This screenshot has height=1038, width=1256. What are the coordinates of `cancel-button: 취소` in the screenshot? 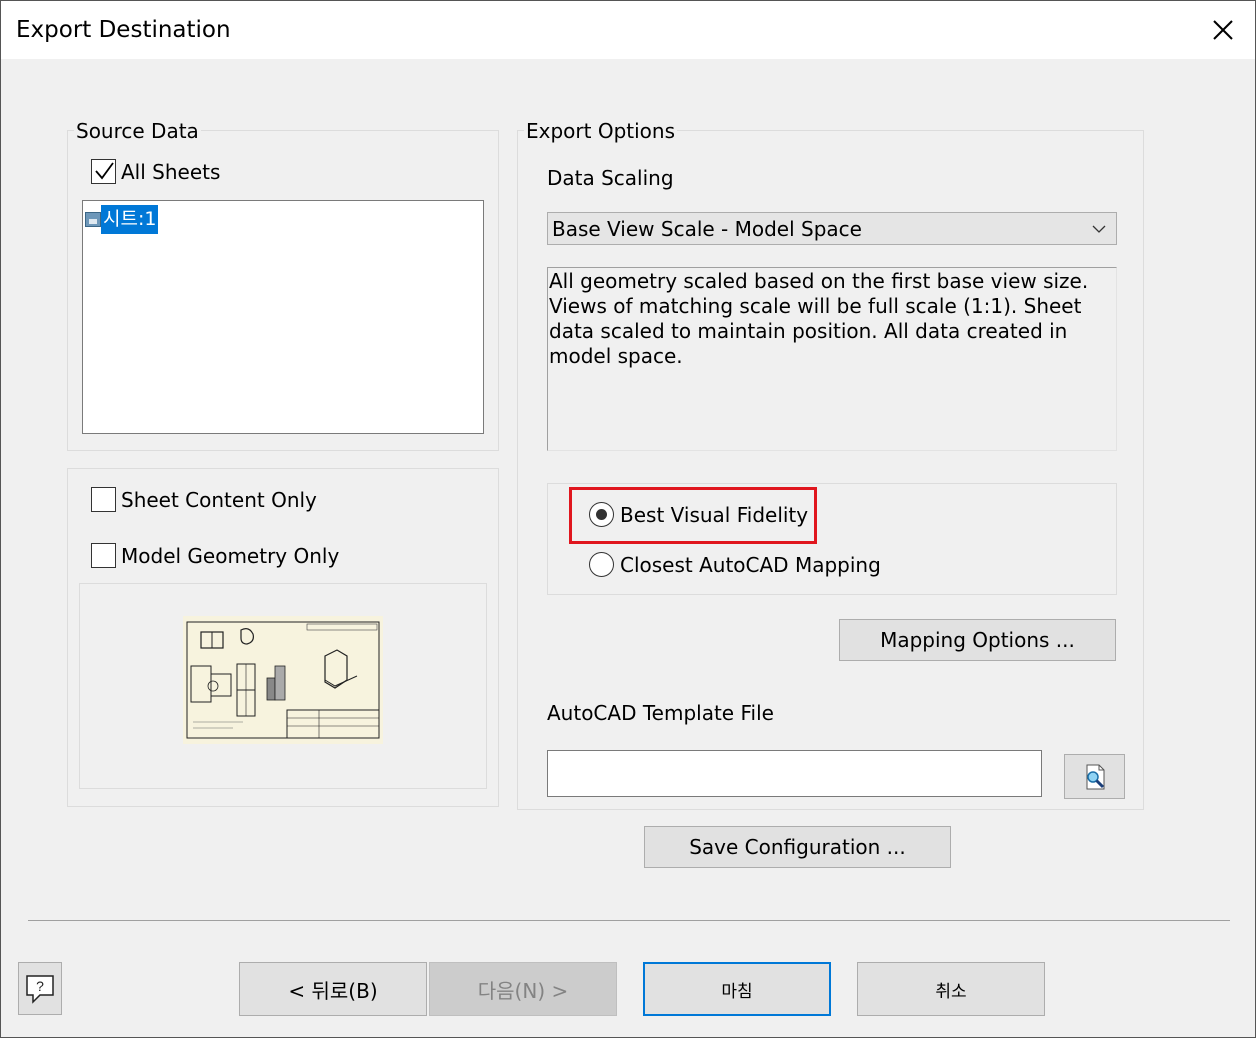 It's located at (951, 989).